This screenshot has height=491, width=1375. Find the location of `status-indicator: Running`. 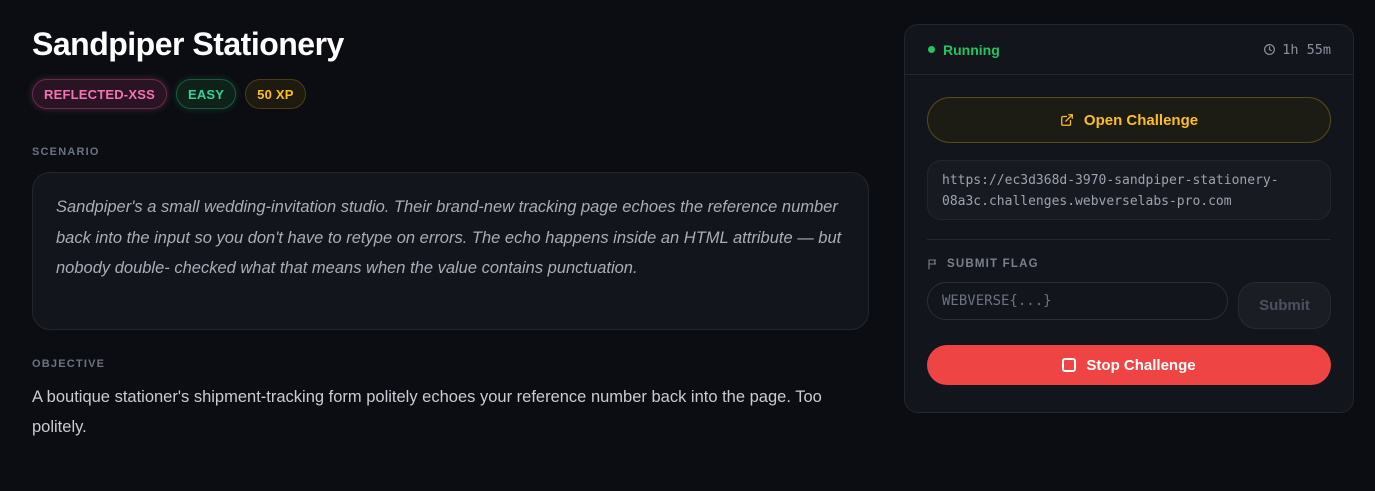

status-indicator: Running is located at coordinates (964, 50).